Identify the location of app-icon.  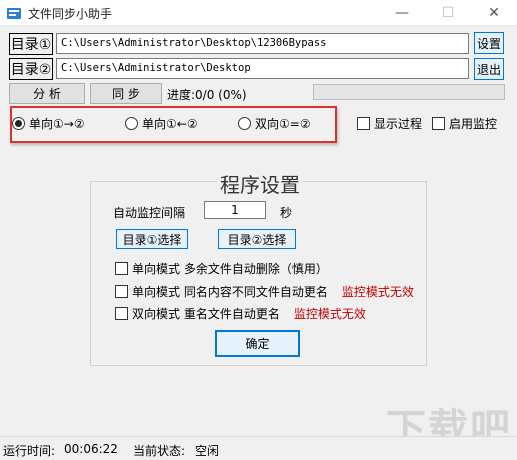
(14, 13).